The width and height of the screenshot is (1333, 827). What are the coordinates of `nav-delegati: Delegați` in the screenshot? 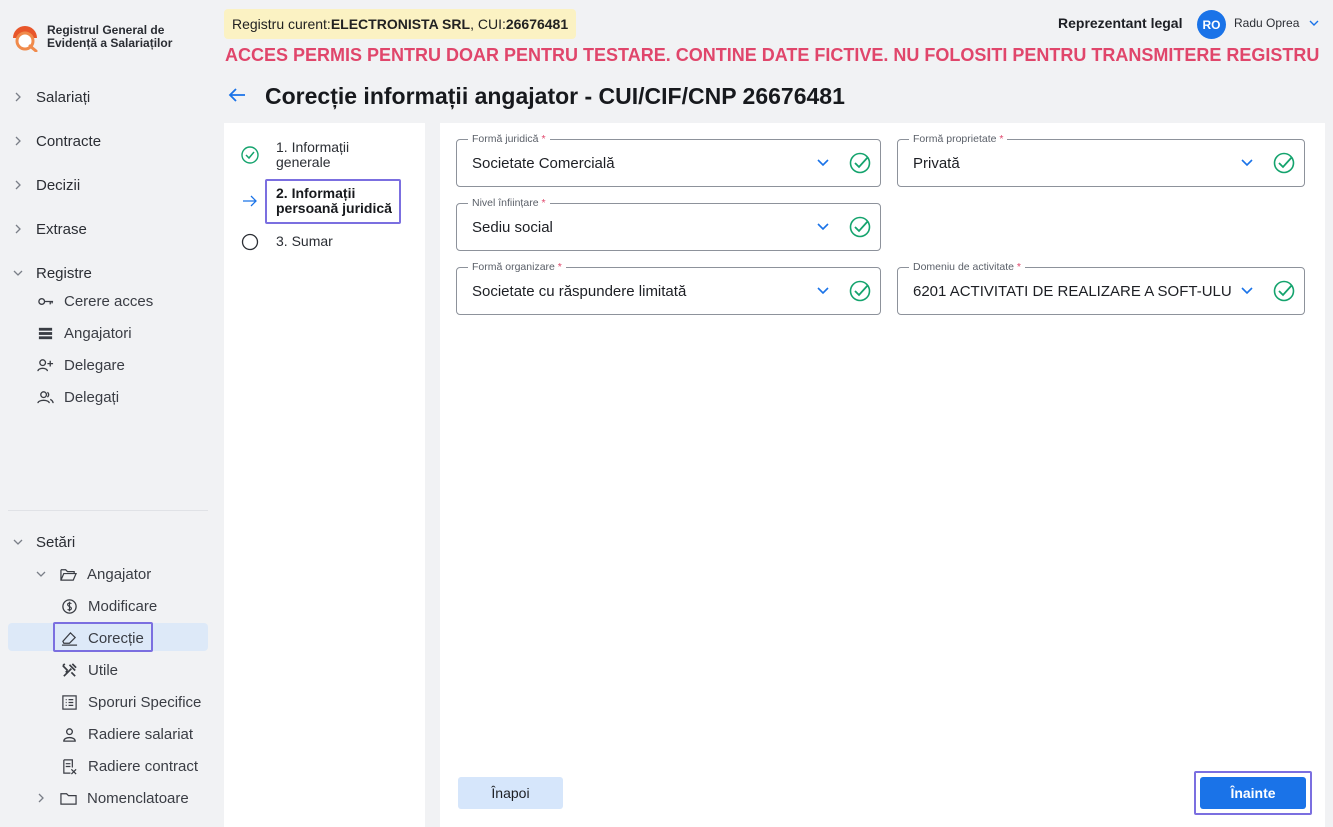 It's located at (77, 397).